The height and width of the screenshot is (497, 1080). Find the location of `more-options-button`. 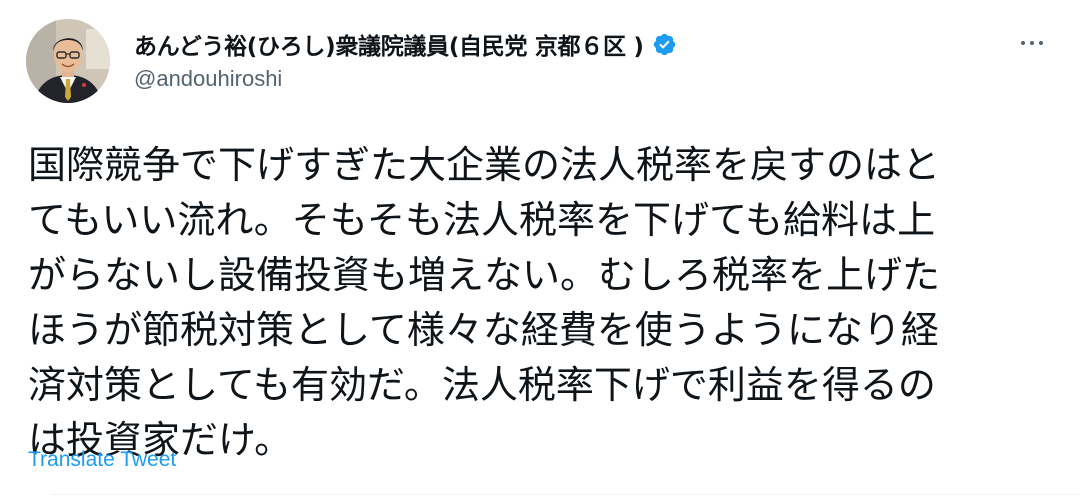

more-options-button is located at coordinates (1032, 43).